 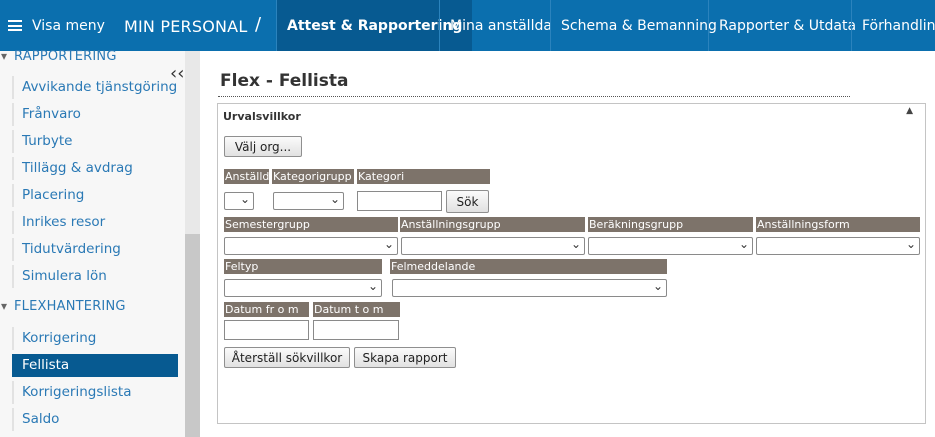 I want to click on datum-tom-input, so click(x=356, y=330).